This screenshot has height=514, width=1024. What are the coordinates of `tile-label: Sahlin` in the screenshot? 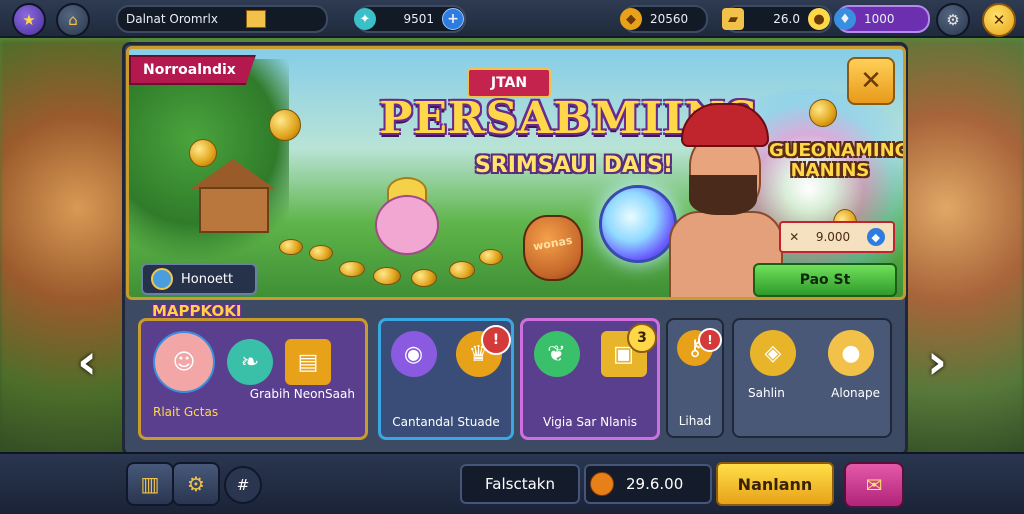 It's located at (766, 393).